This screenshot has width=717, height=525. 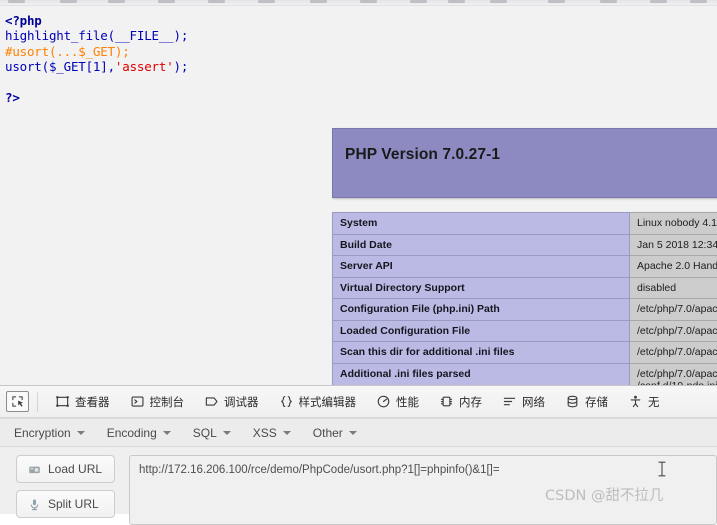 I want to click on phpinfo-key-cell: Build Date, so click(x=481, y=245).